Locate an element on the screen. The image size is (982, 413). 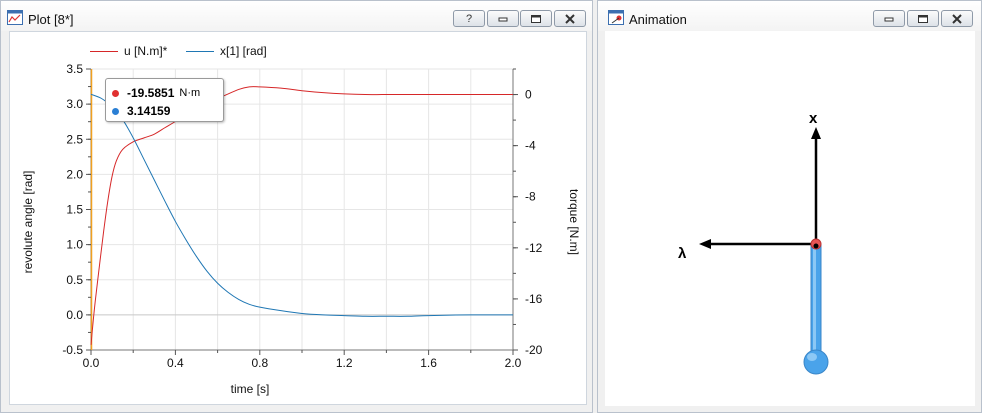
animation-window-icon is located at coordinates (616, 17).